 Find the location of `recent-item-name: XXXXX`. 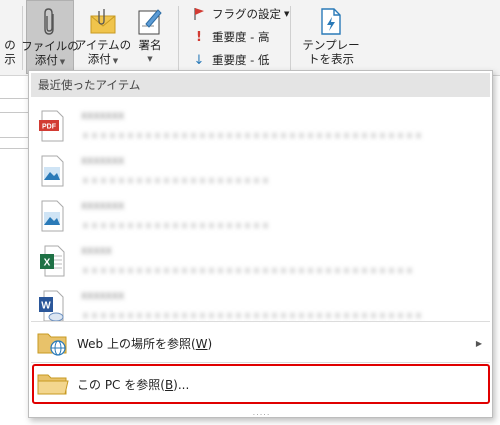

recent-item-name: XXXXX is located at coordinates (96, 251).